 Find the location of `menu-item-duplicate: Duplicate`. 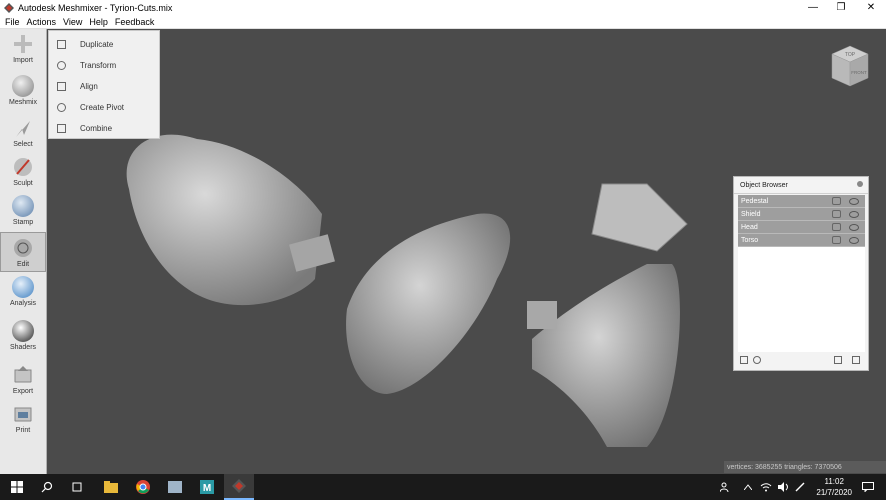

menu-item-duplicate: Duplicate is located at coordinates (104, 44).